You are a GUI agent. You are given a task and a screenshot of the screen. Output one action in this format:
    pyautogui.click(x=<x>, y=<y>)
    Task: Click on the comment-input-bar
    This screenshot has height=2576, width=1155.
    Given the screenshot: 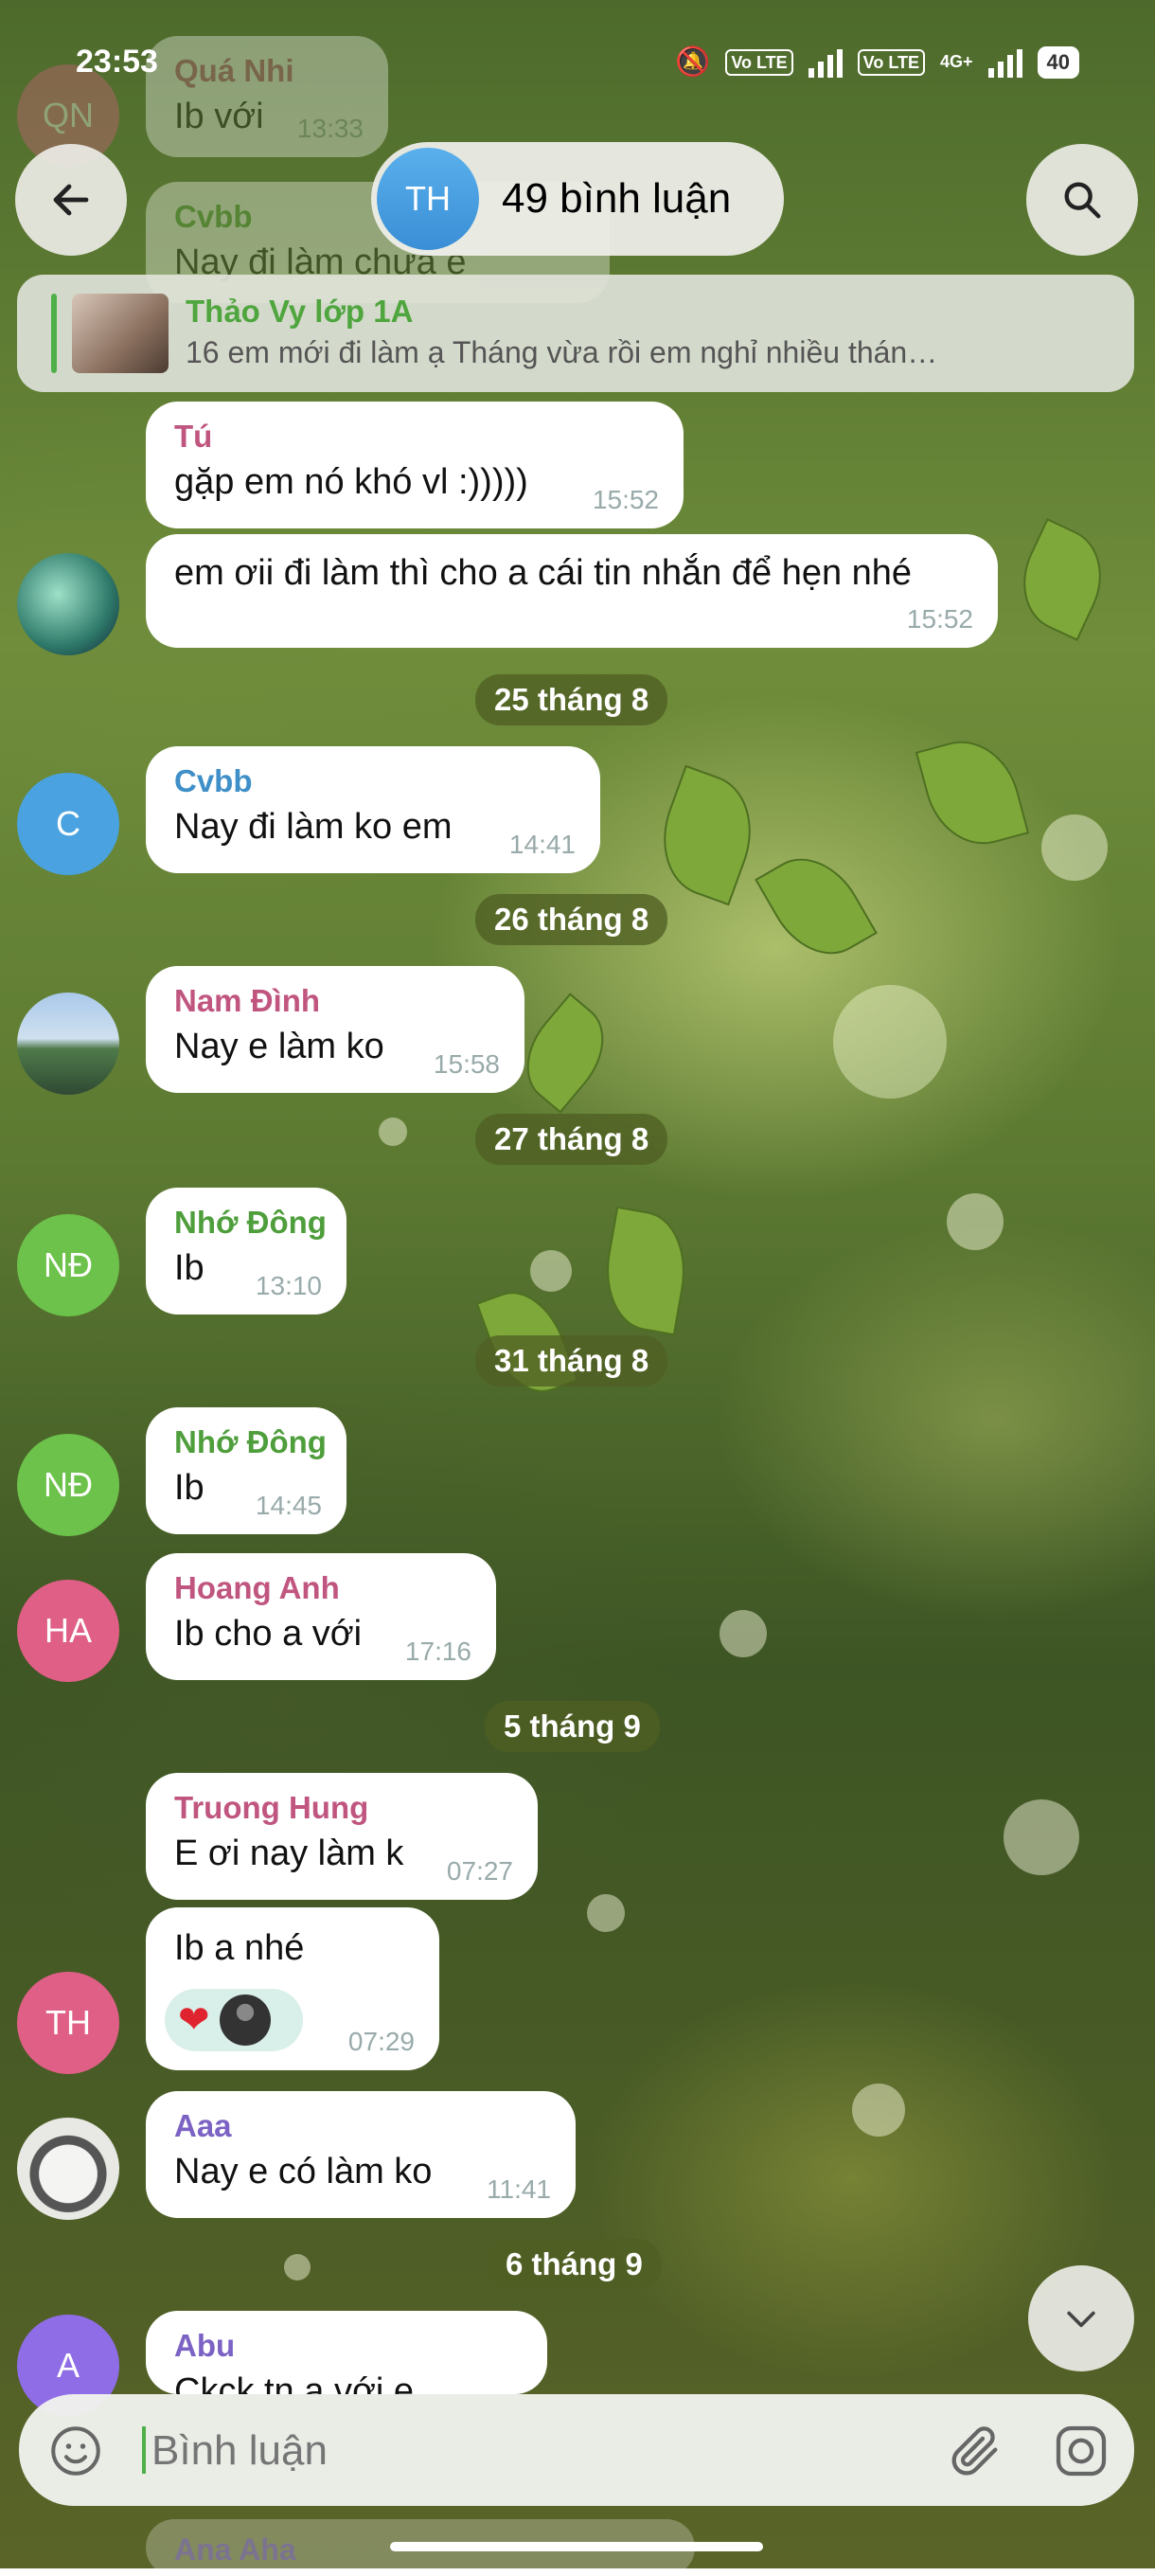 What is the action you would take?
    pyautogui.click(x=576, y=2450)
    